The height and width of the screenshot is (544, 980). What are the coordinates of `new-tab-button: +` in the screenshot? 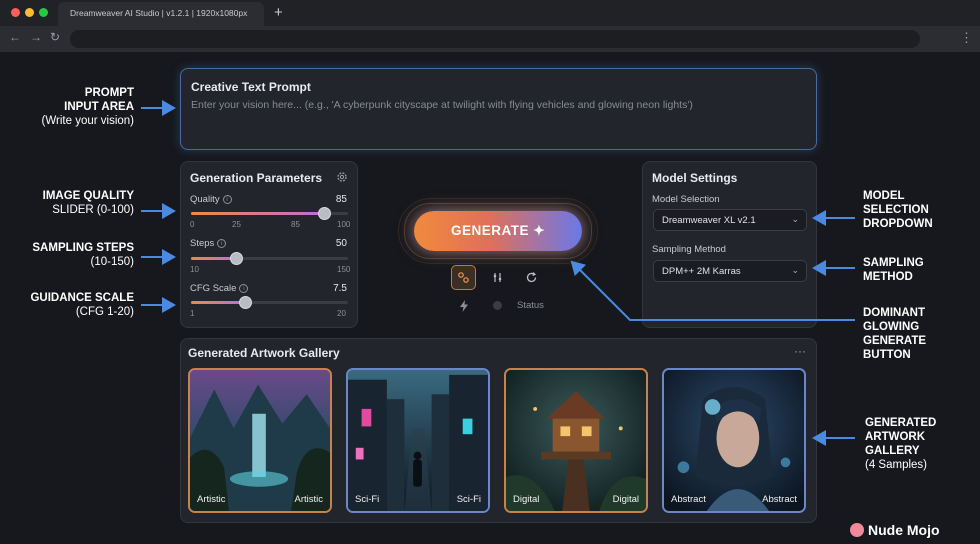 It's located at (278, 12).